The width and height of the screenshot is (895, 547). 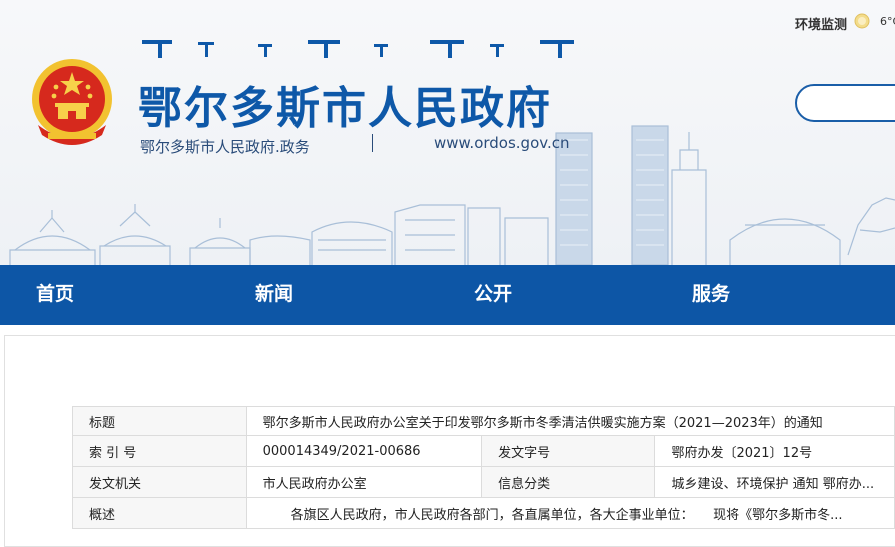 What do you see at coordinates (364, 482) in the screenshot?
I see `issuer-value: 市人民政府办公室` at bounding box center [364, 482].